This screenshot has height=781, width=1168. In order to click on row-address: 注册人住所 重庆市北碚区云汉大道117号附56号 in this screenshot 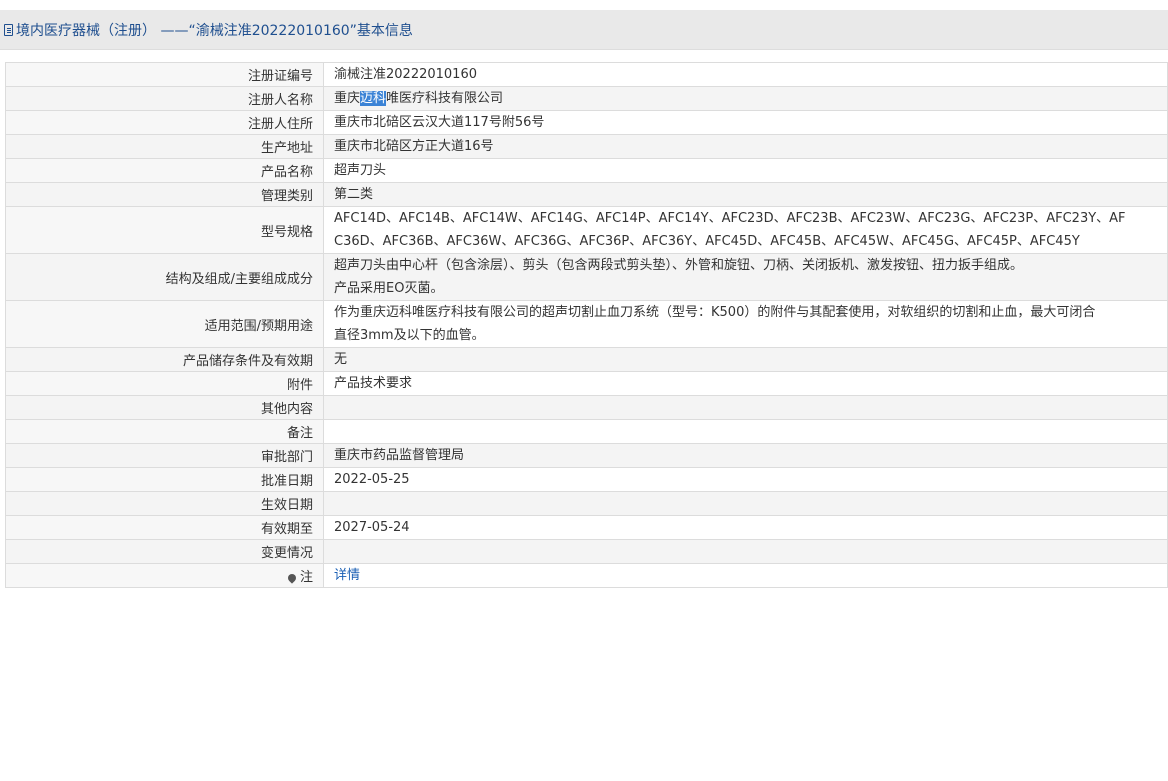, I will do `click(586, 122)`.